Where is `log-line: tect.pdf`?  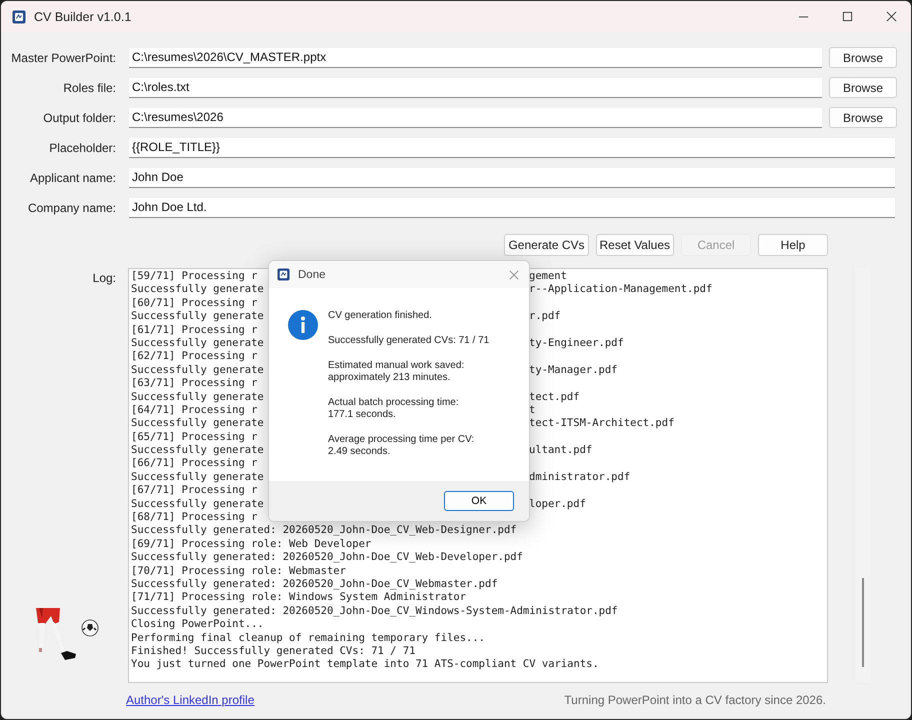
log-line: tect.pdf is located at coordinates (554, 397).